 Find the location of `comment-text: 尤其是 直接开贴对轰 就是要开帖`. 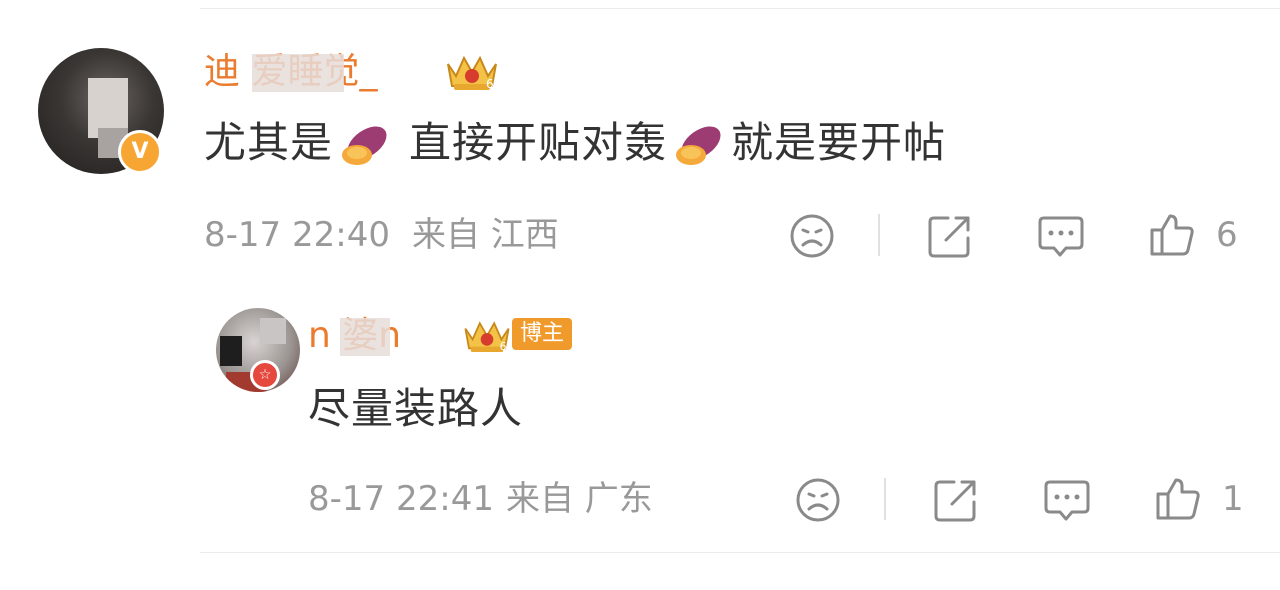

comment-text: 尤其是 直接开贴对轰 就是要开帖 is located at coordinates (575, 142).